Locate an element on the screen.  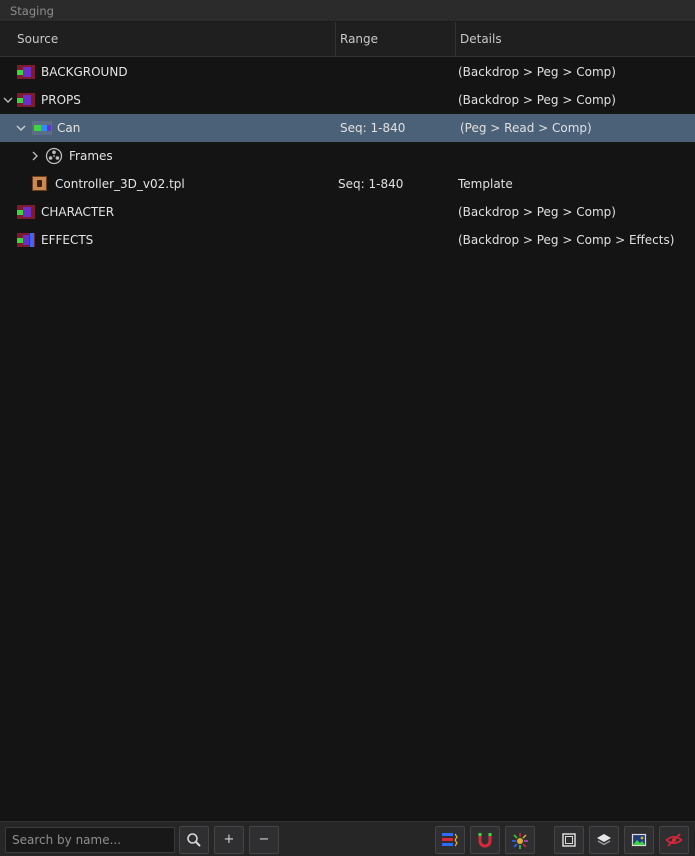
image-button is located at coordinates (639, 840).